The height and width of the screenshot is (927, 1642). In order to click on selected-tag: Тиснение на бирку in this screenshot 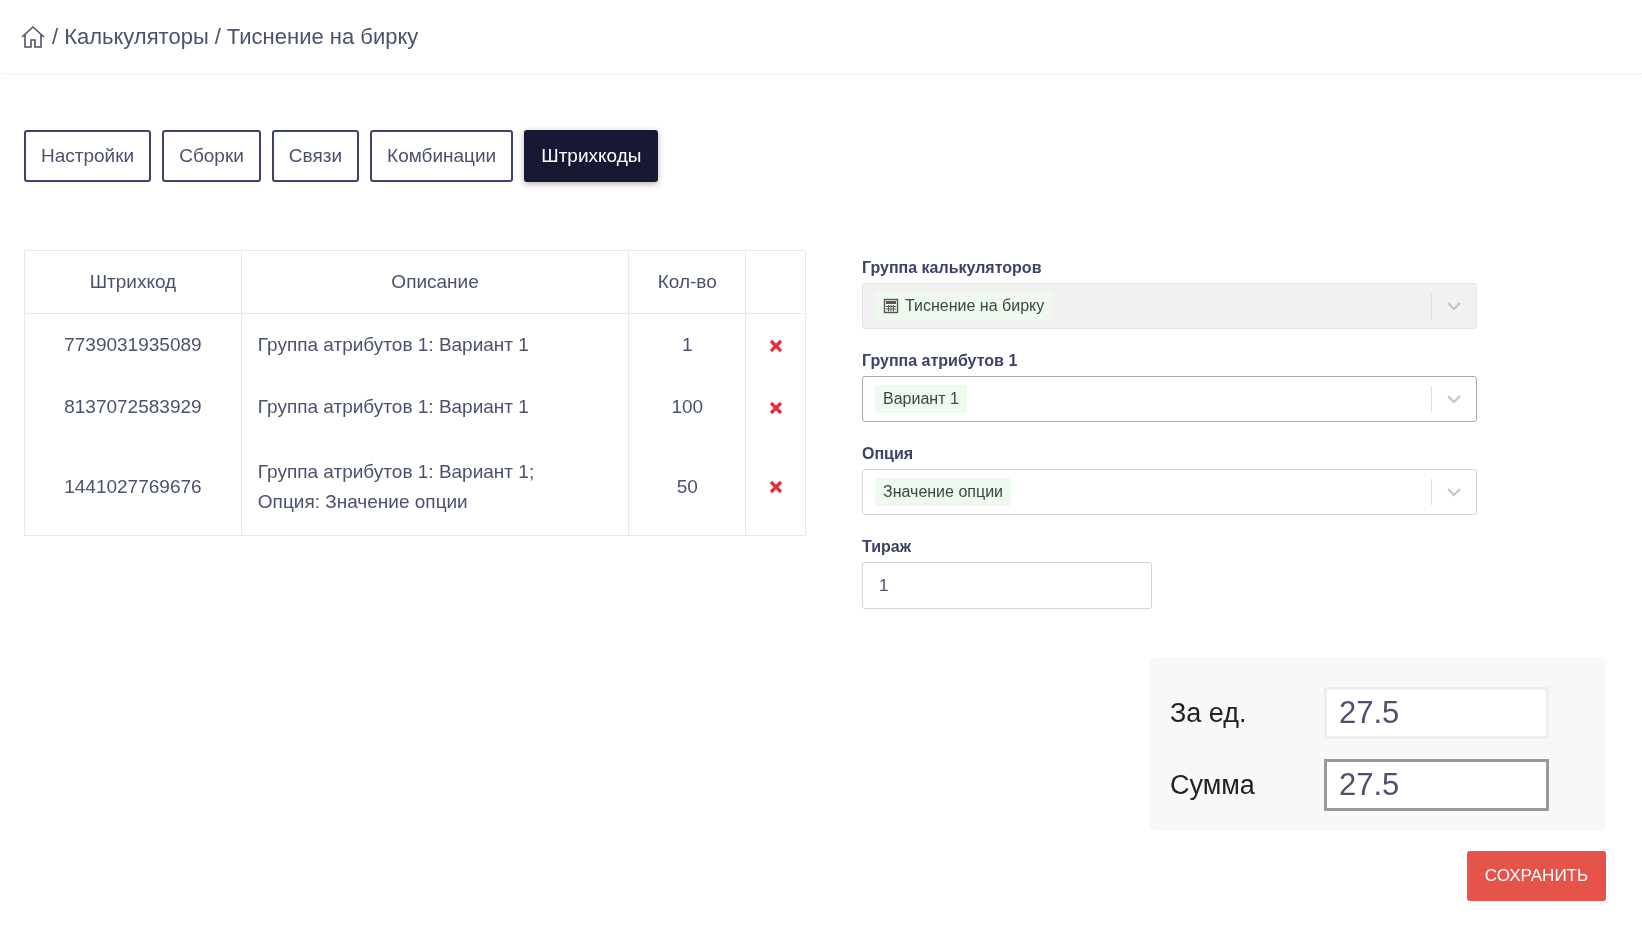, I will do `click(964, 306)`.